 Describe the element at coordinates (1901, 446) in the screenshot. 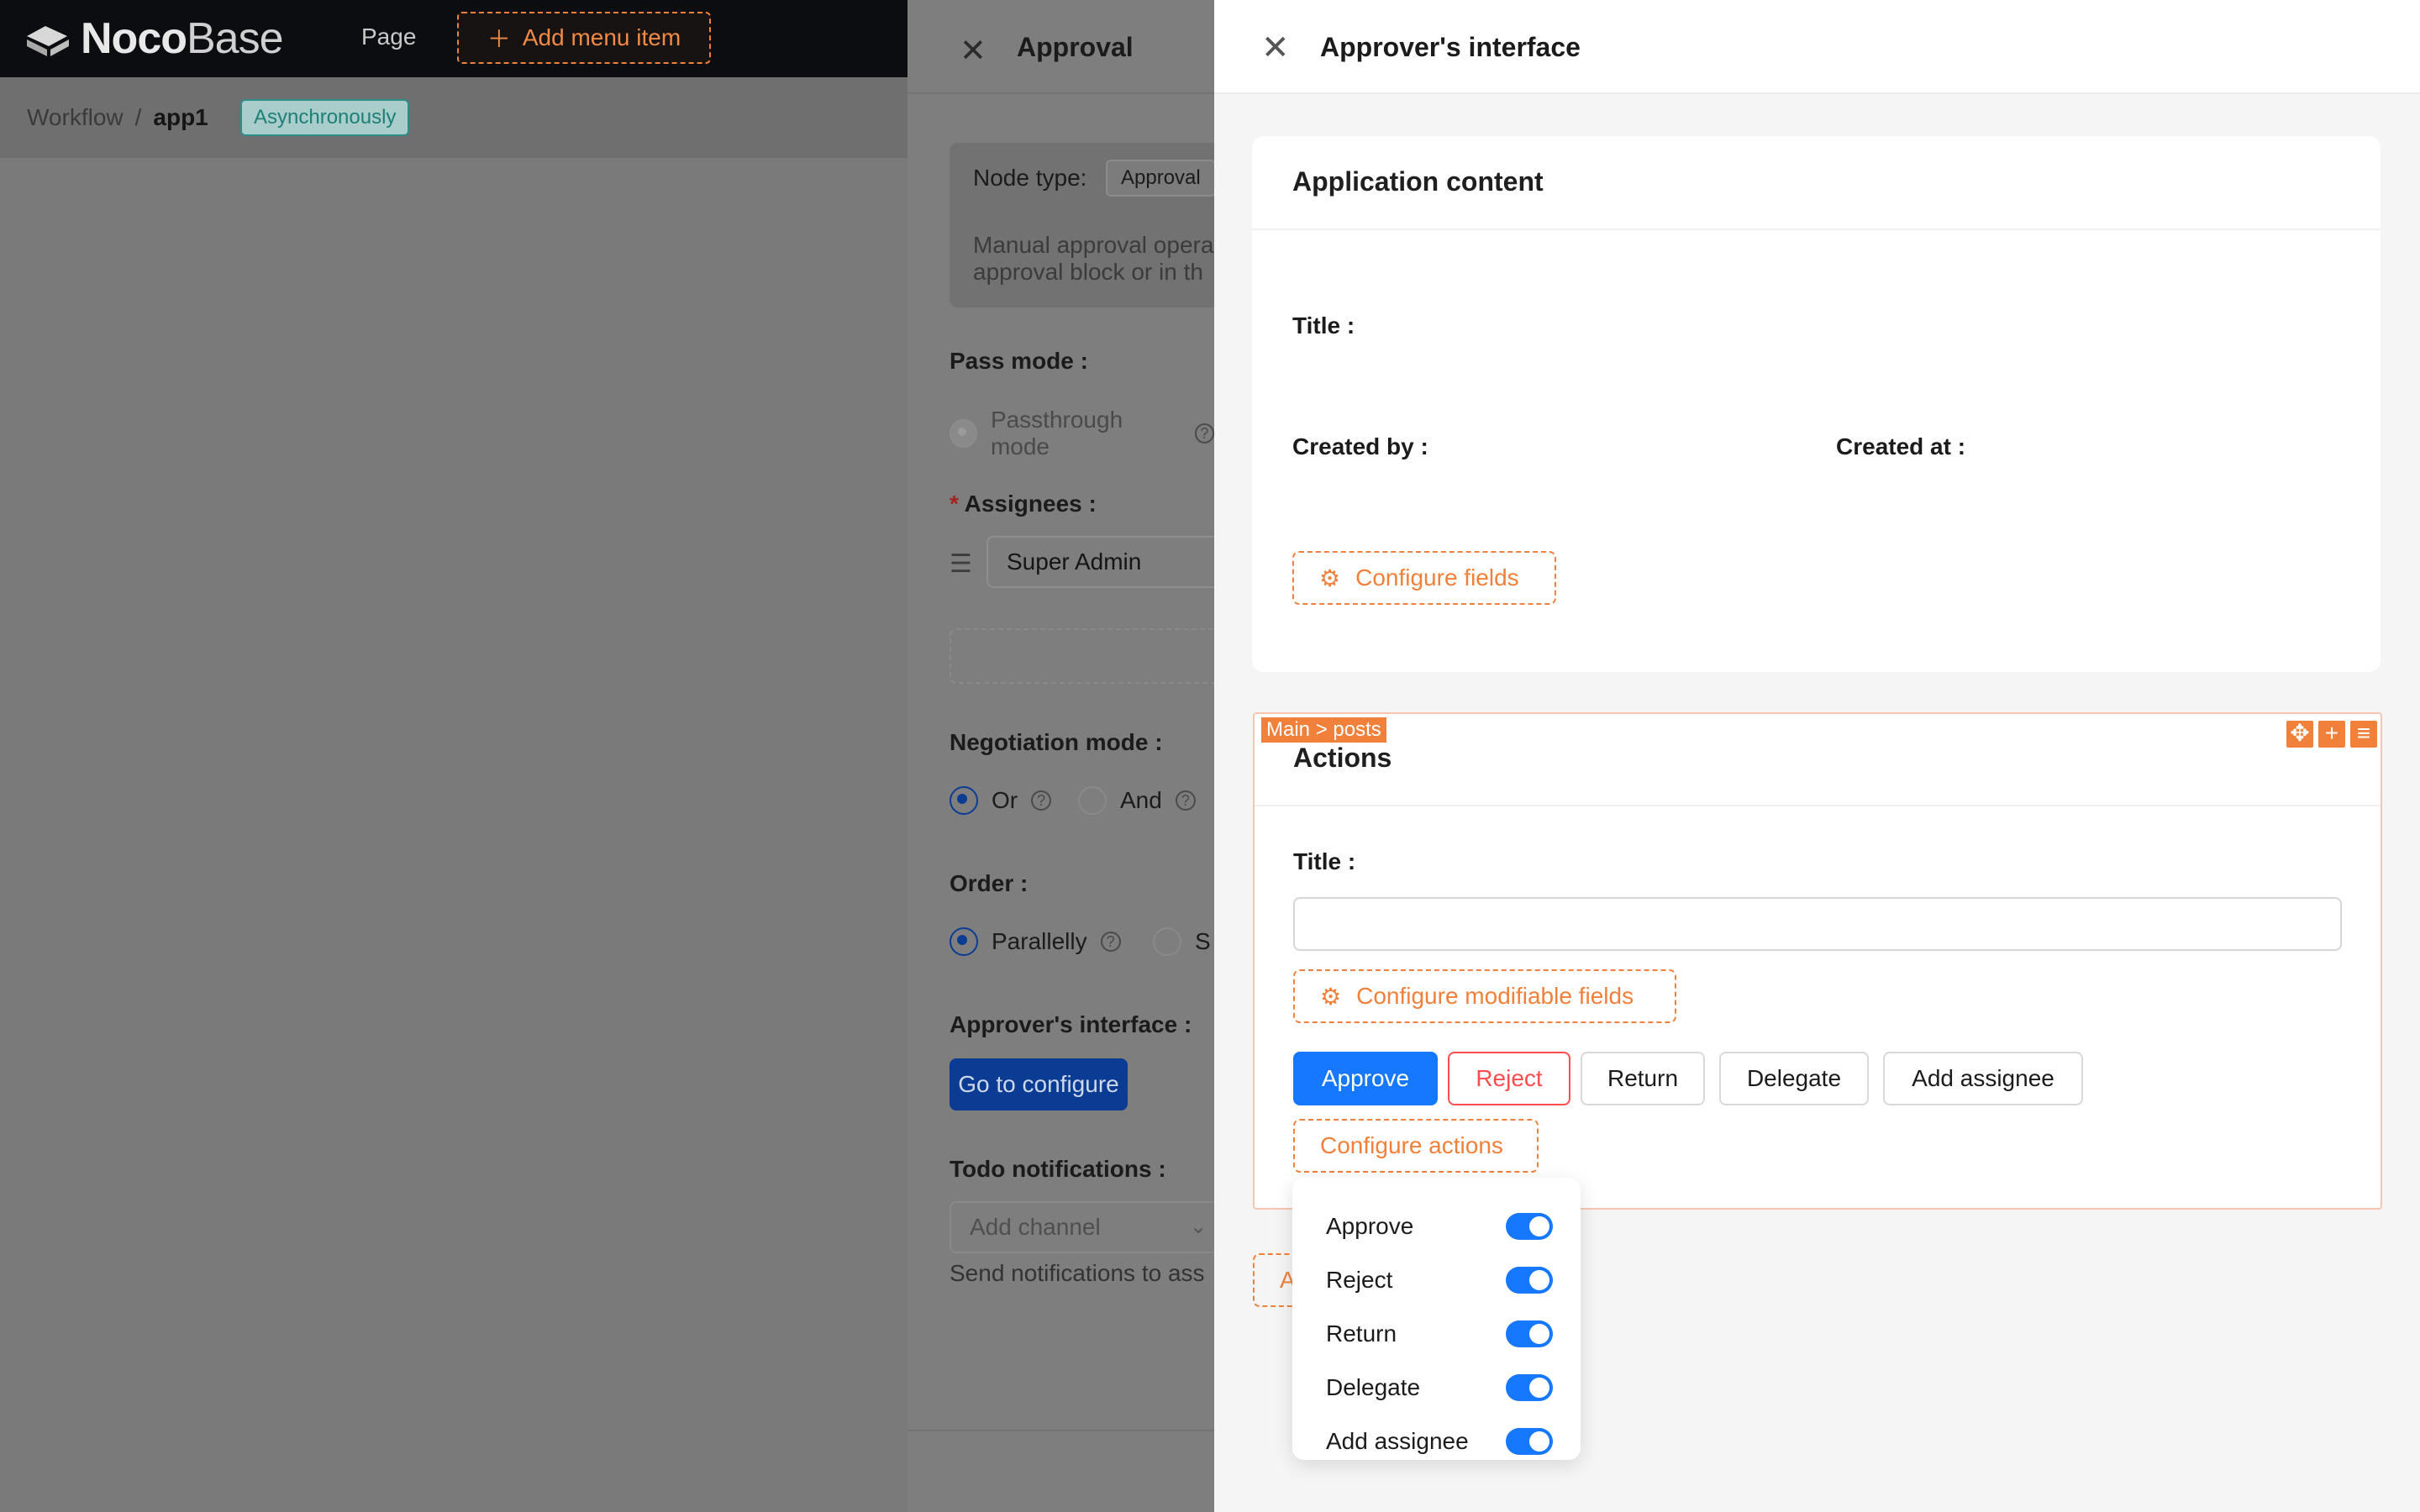

I see `field-created-at-label: Created at :` at that location.